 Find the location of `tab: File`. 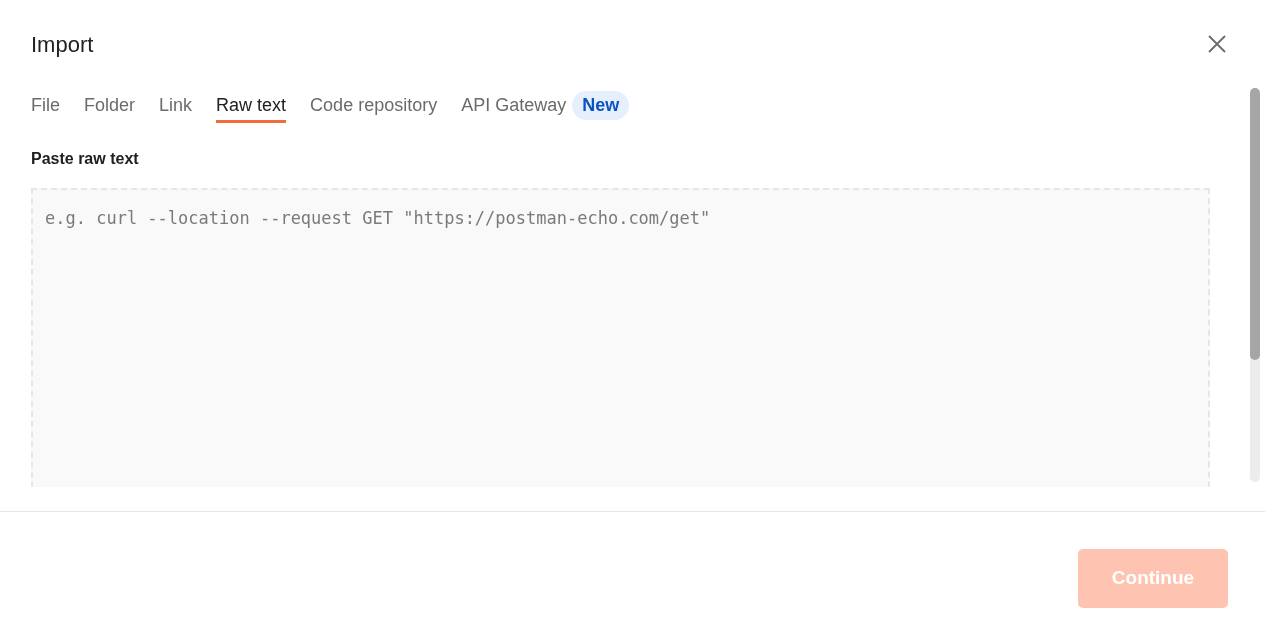

tab: File is located at coordinates (45, 105).